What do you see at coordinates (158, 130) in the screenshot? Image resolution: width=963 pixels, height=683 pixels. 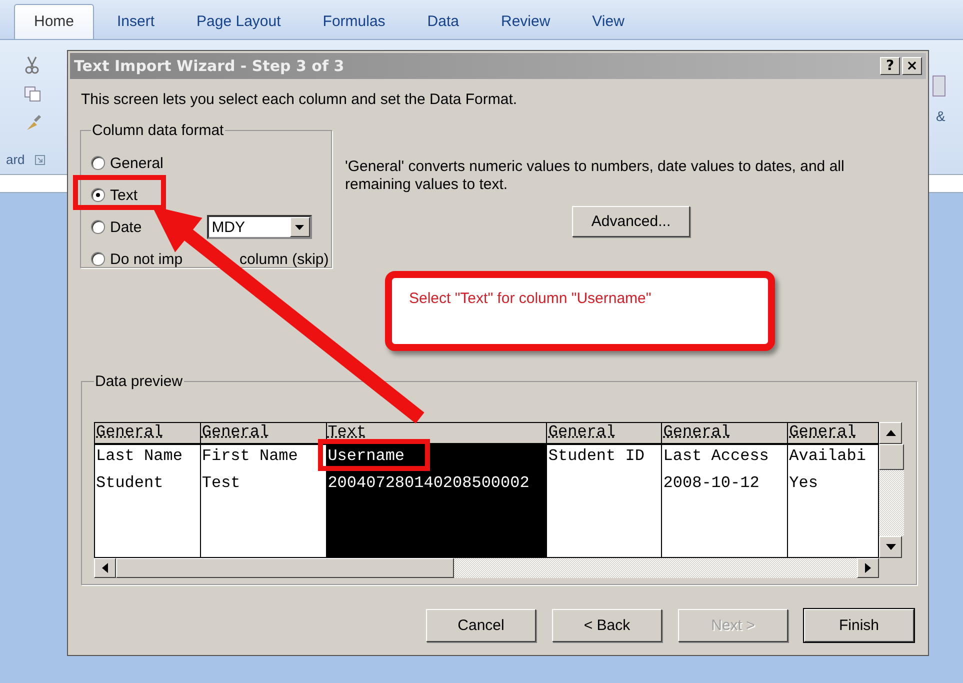 I see `group-title: Column data format` at bounding box center [158, 130].